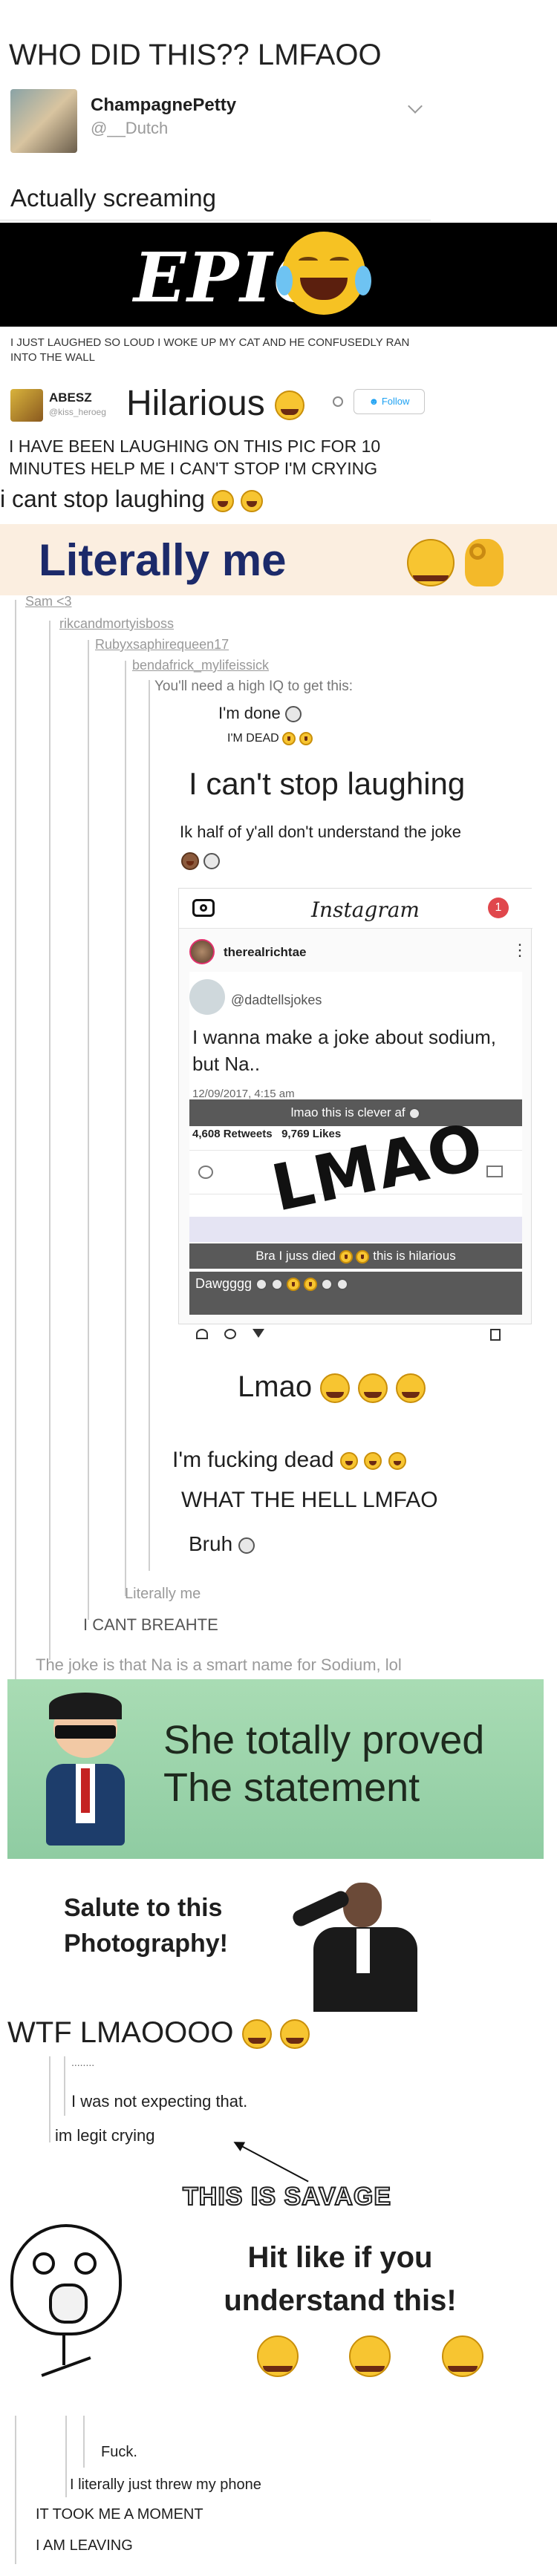 This screenshot has width=557, height=2576. I want to click on retweets-count: 4,608 Retweets, so click(233, 1134).